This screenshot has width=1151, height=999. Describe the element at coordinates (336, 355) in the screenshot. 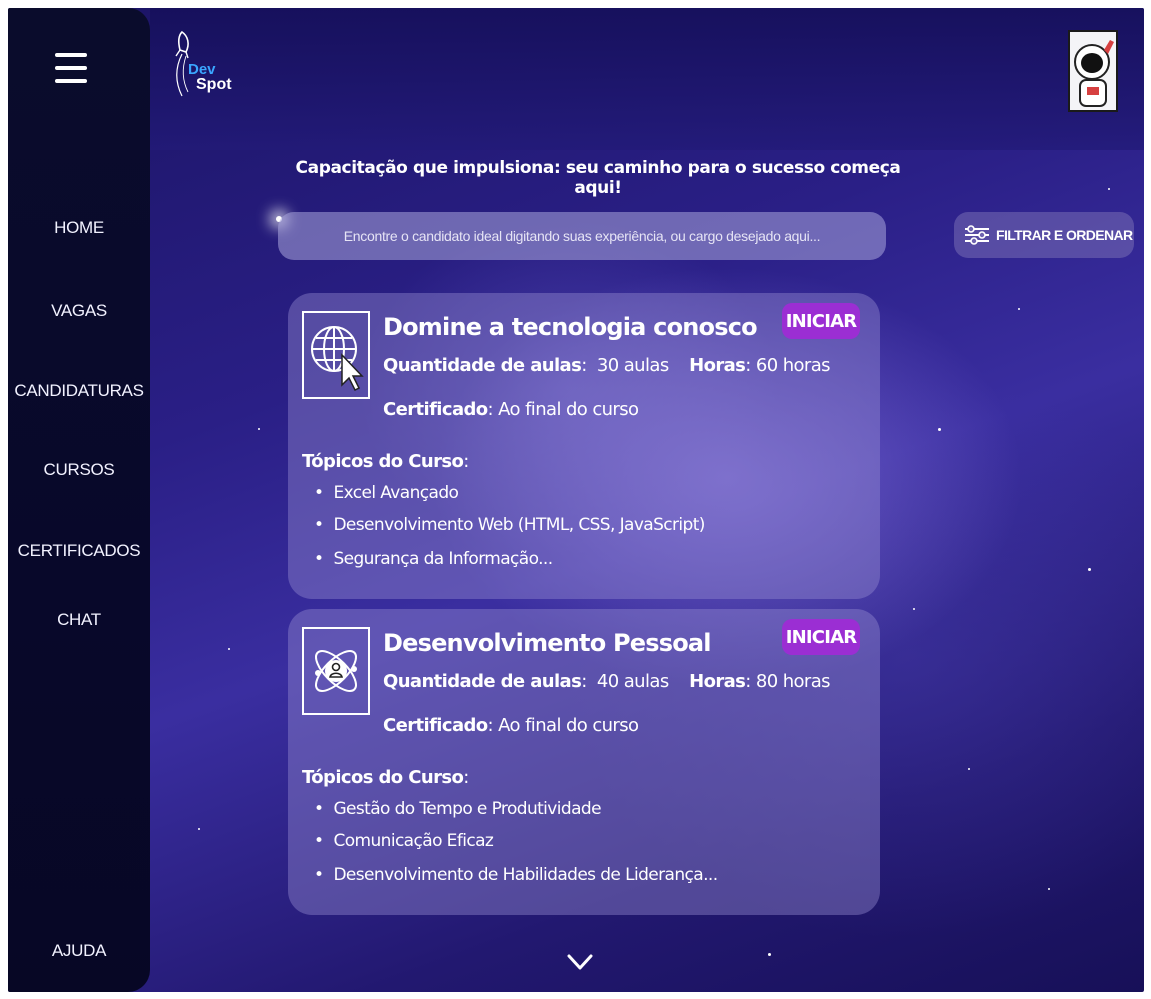

I see `globe-cursor-icon` at that location.